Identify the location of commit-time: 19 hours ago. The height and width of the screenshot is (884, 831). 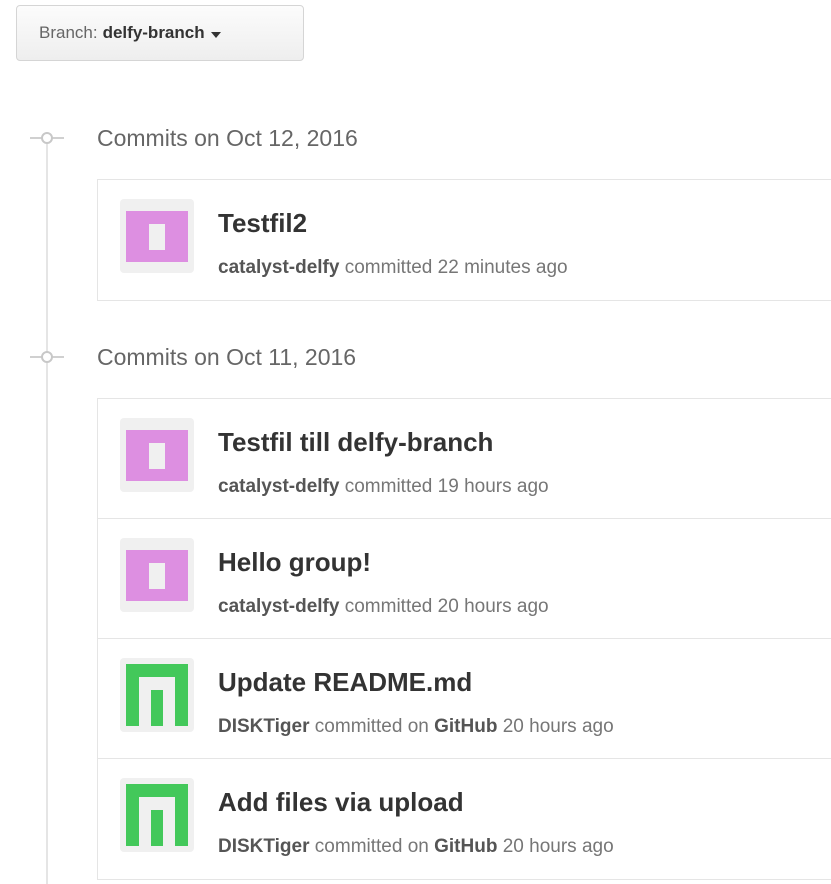
(493, 486).